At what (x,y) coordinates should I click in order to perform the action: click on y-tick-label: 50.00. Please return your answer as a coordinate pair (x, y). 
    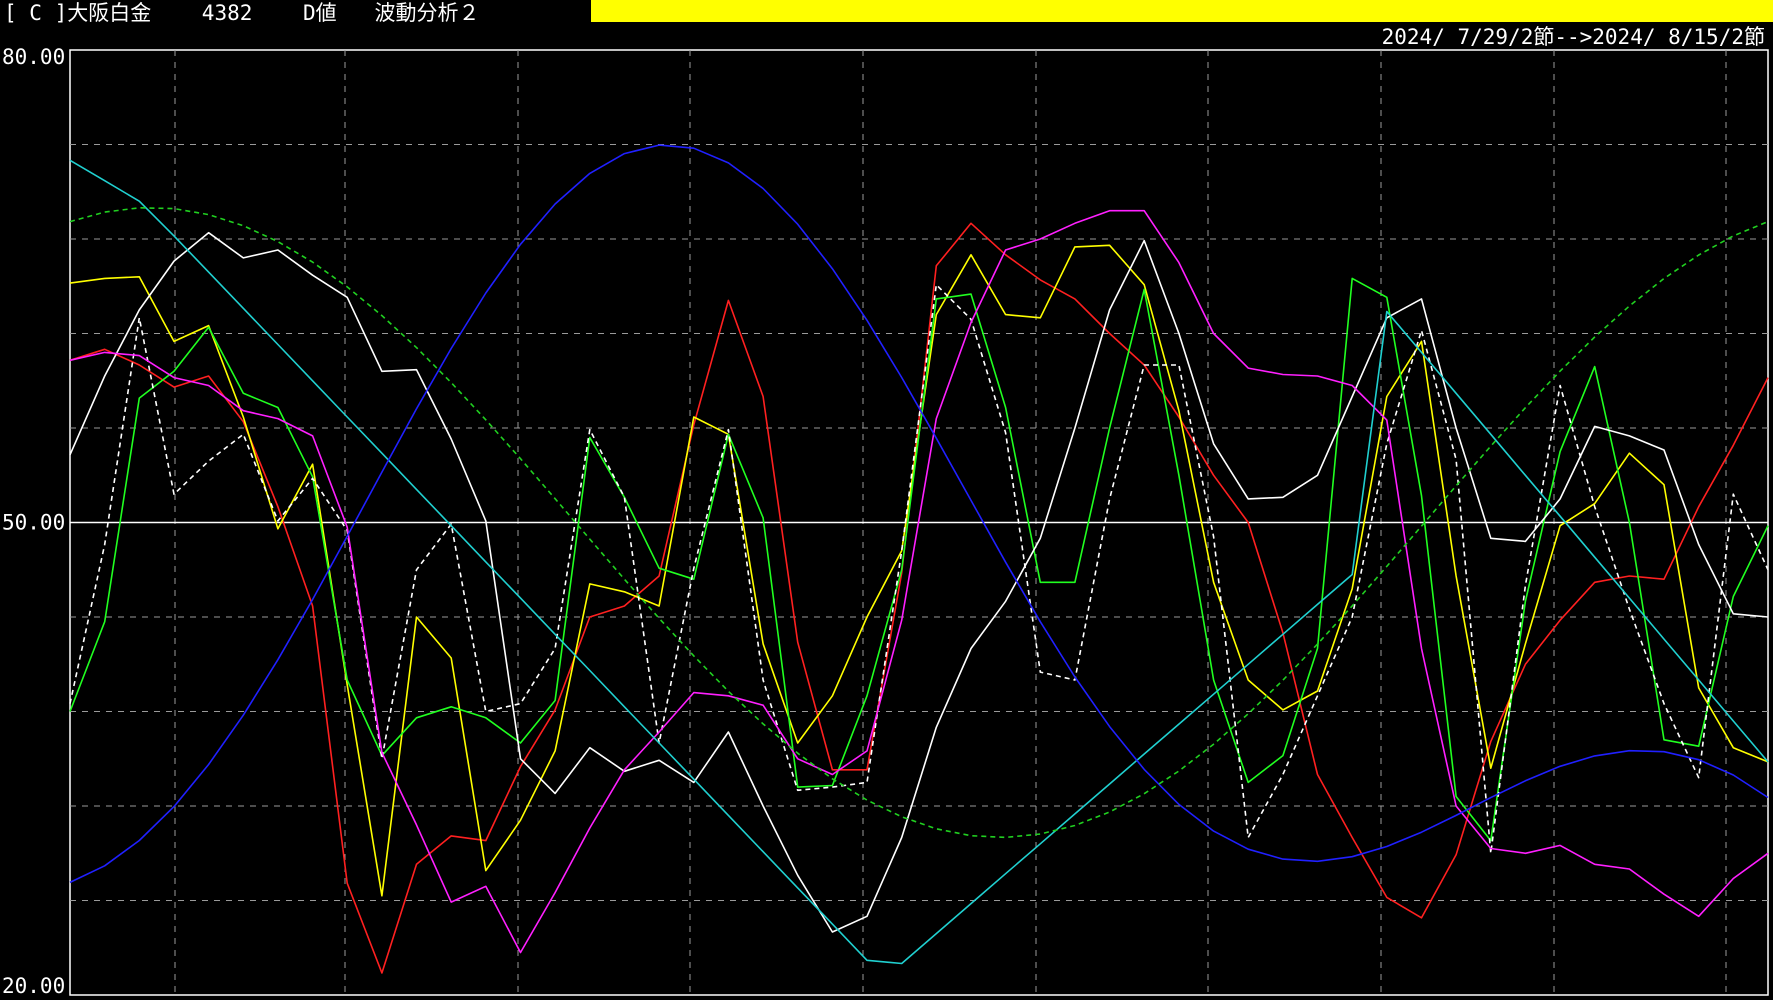
    Looking at the image, I should click on (33, 523).